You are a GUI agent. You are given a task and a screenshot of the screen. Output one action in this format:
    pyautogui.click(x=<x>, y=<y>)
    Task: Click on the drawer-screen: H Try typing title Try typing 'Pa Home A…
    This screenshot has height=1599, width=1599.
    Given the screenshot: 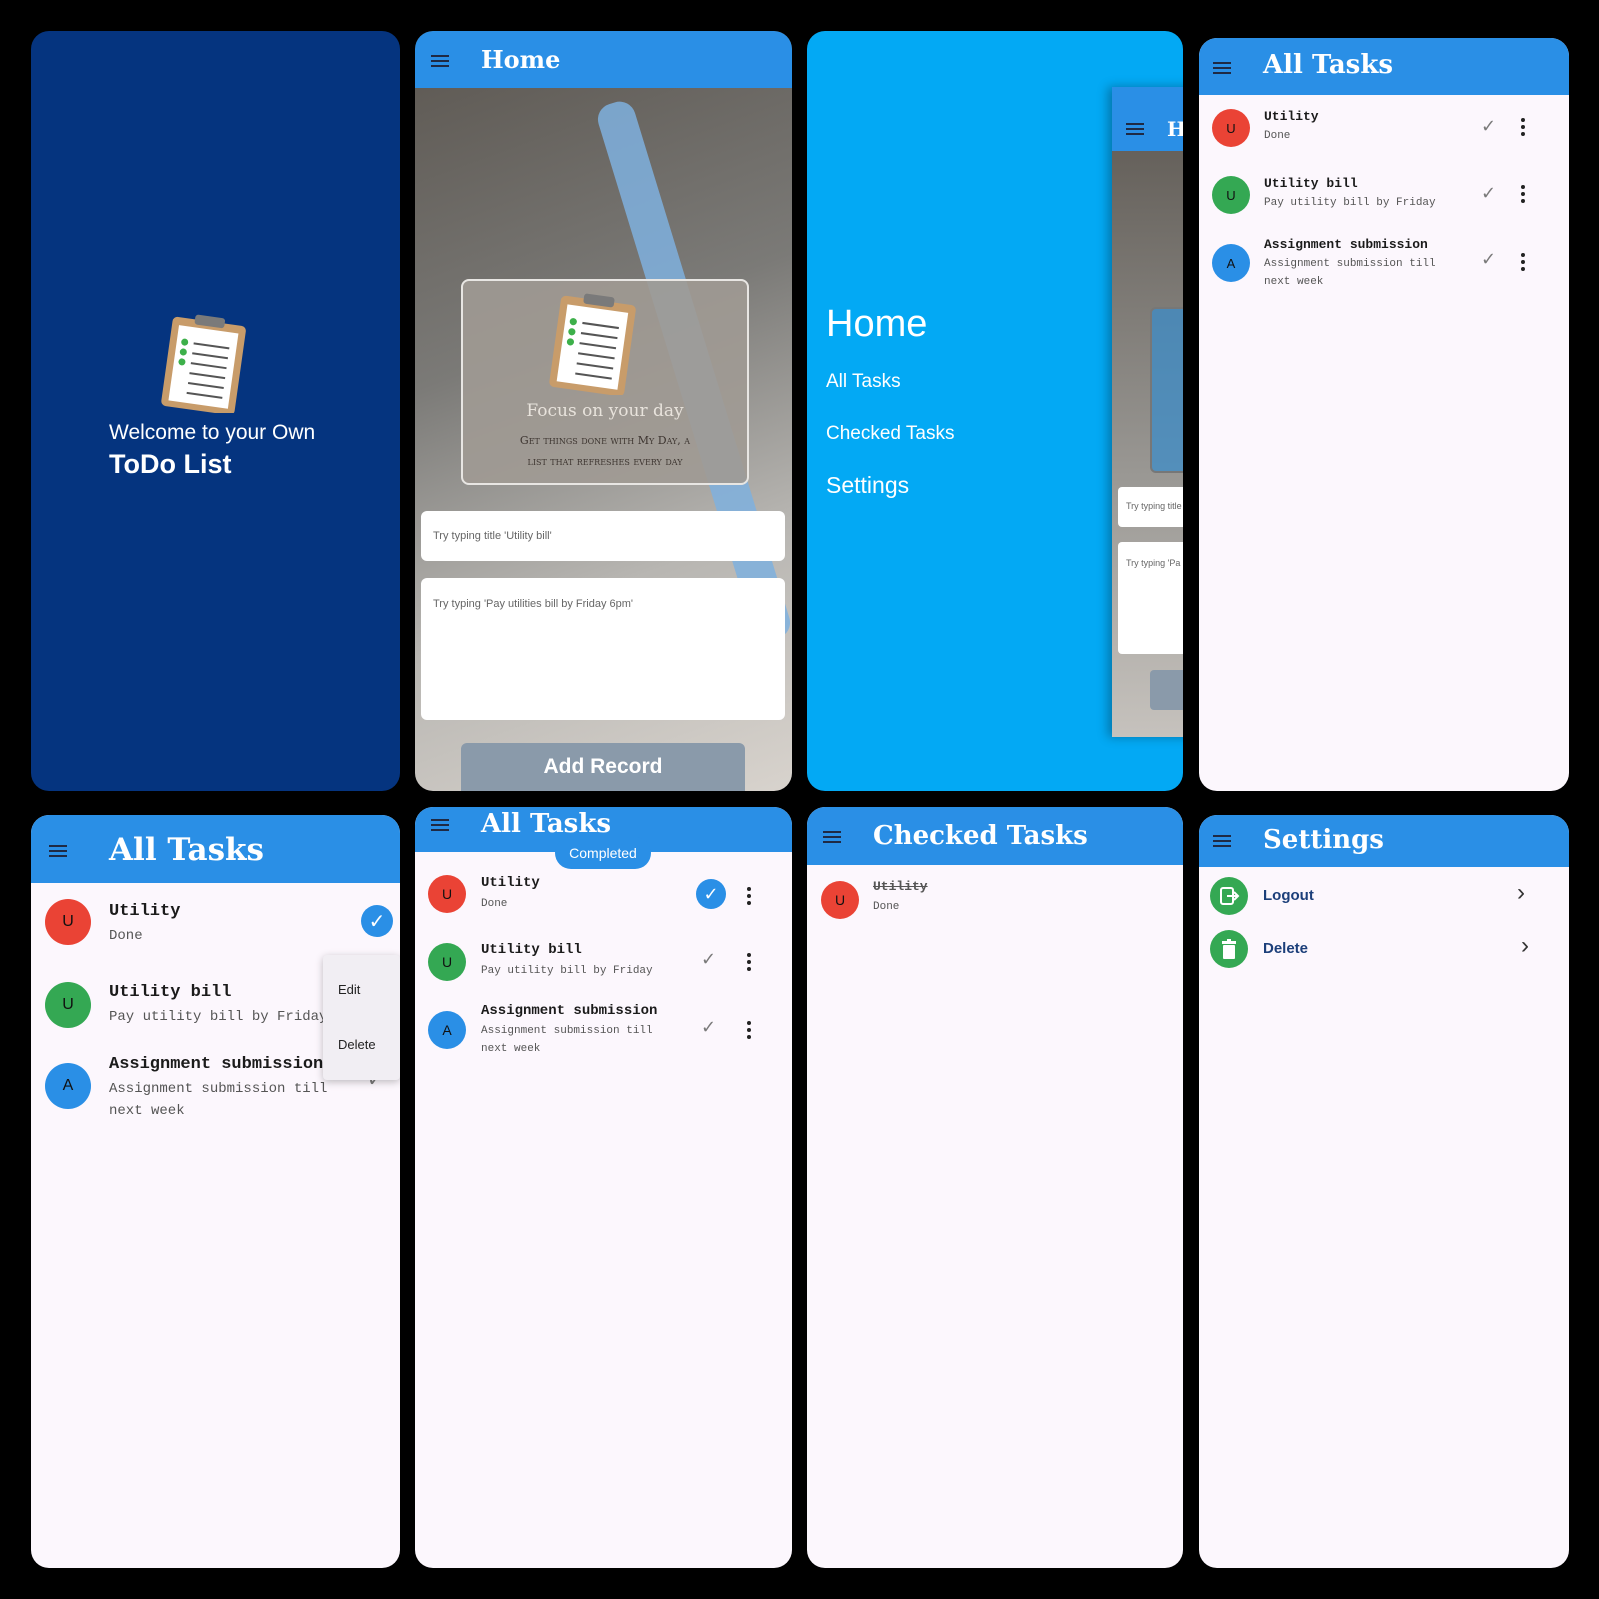 What is the action you would take?
    pyautogui.click(x=995, y=411)
    